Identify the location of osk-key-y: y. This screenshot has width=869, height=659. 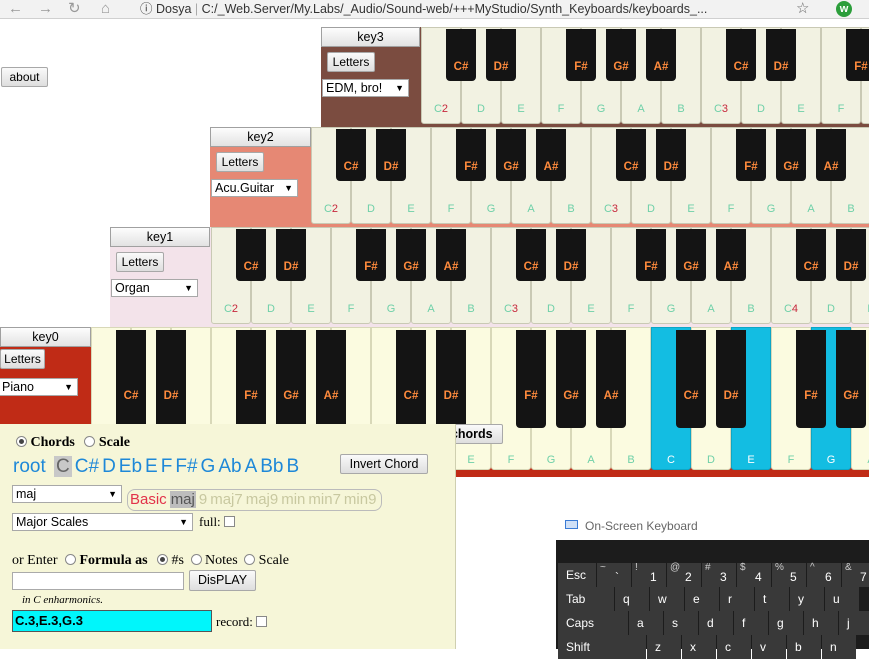
(807, 599).